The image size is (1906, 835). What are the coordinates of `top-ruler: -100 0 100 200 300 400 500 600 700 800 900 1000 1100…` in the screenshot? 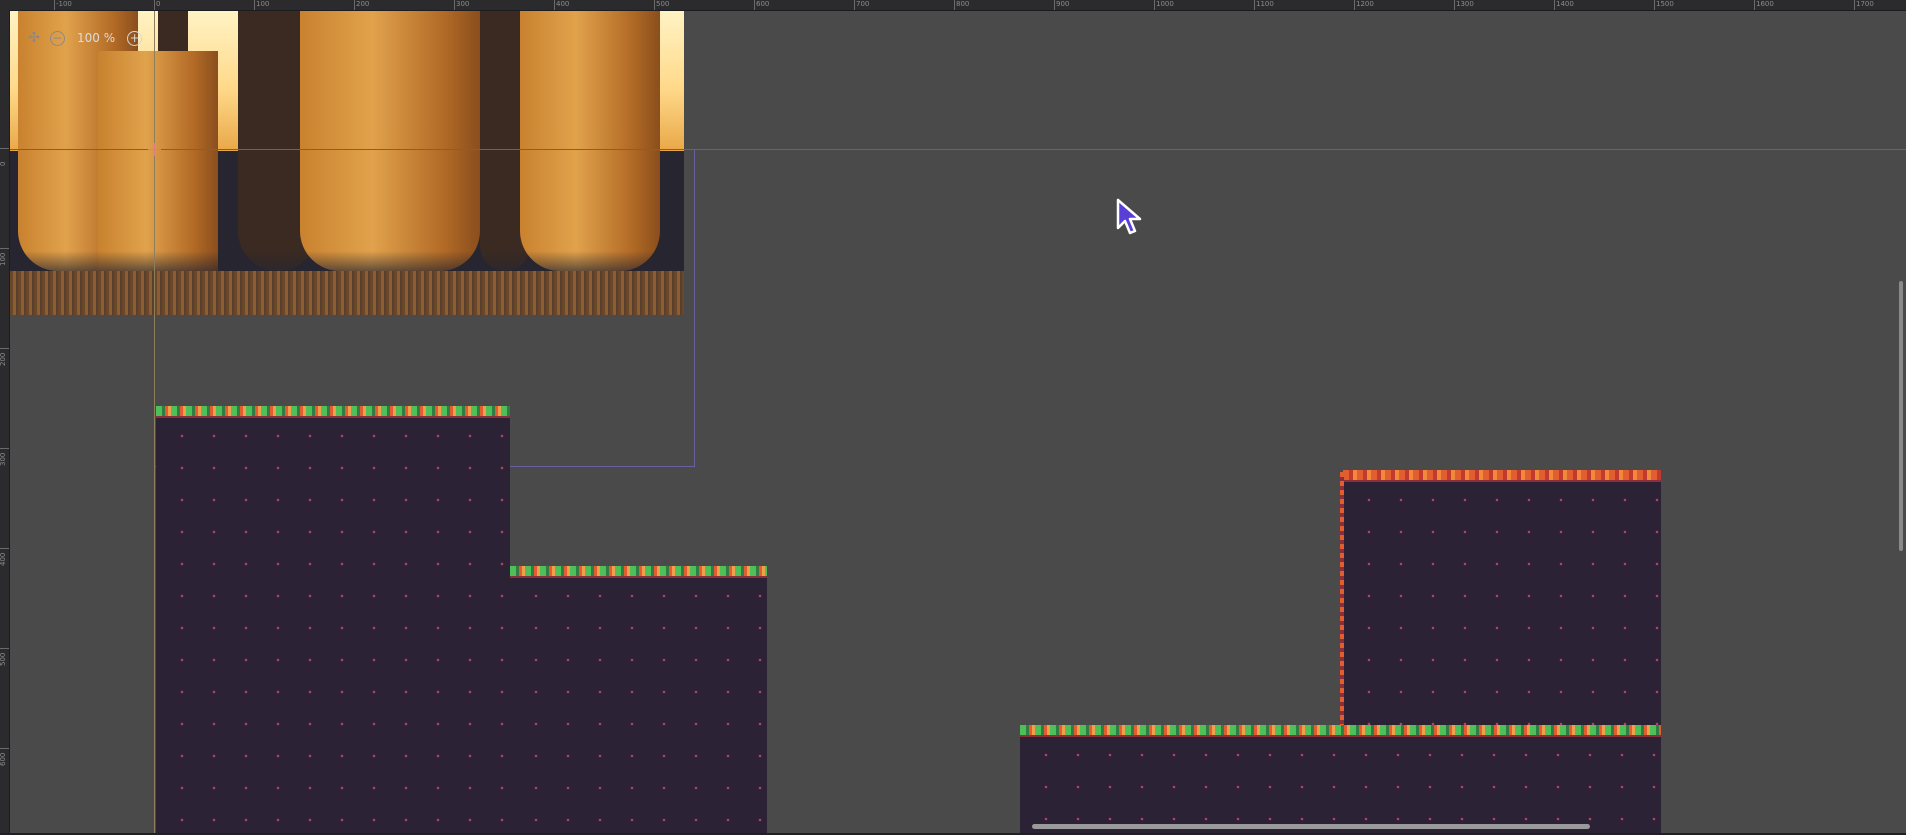 It's located at (953, 5).